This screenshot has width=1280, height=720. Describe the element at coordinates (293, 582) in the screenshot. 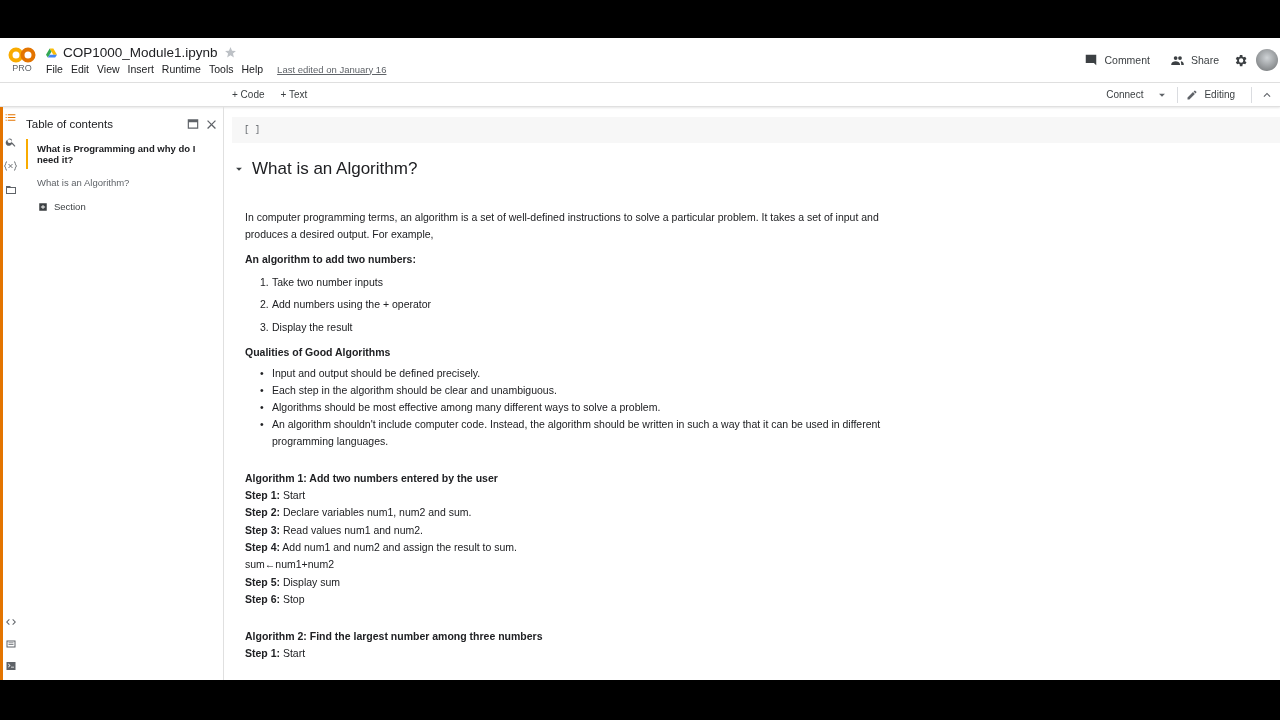

I see `step-line: Step 5: Display sum` at that location.